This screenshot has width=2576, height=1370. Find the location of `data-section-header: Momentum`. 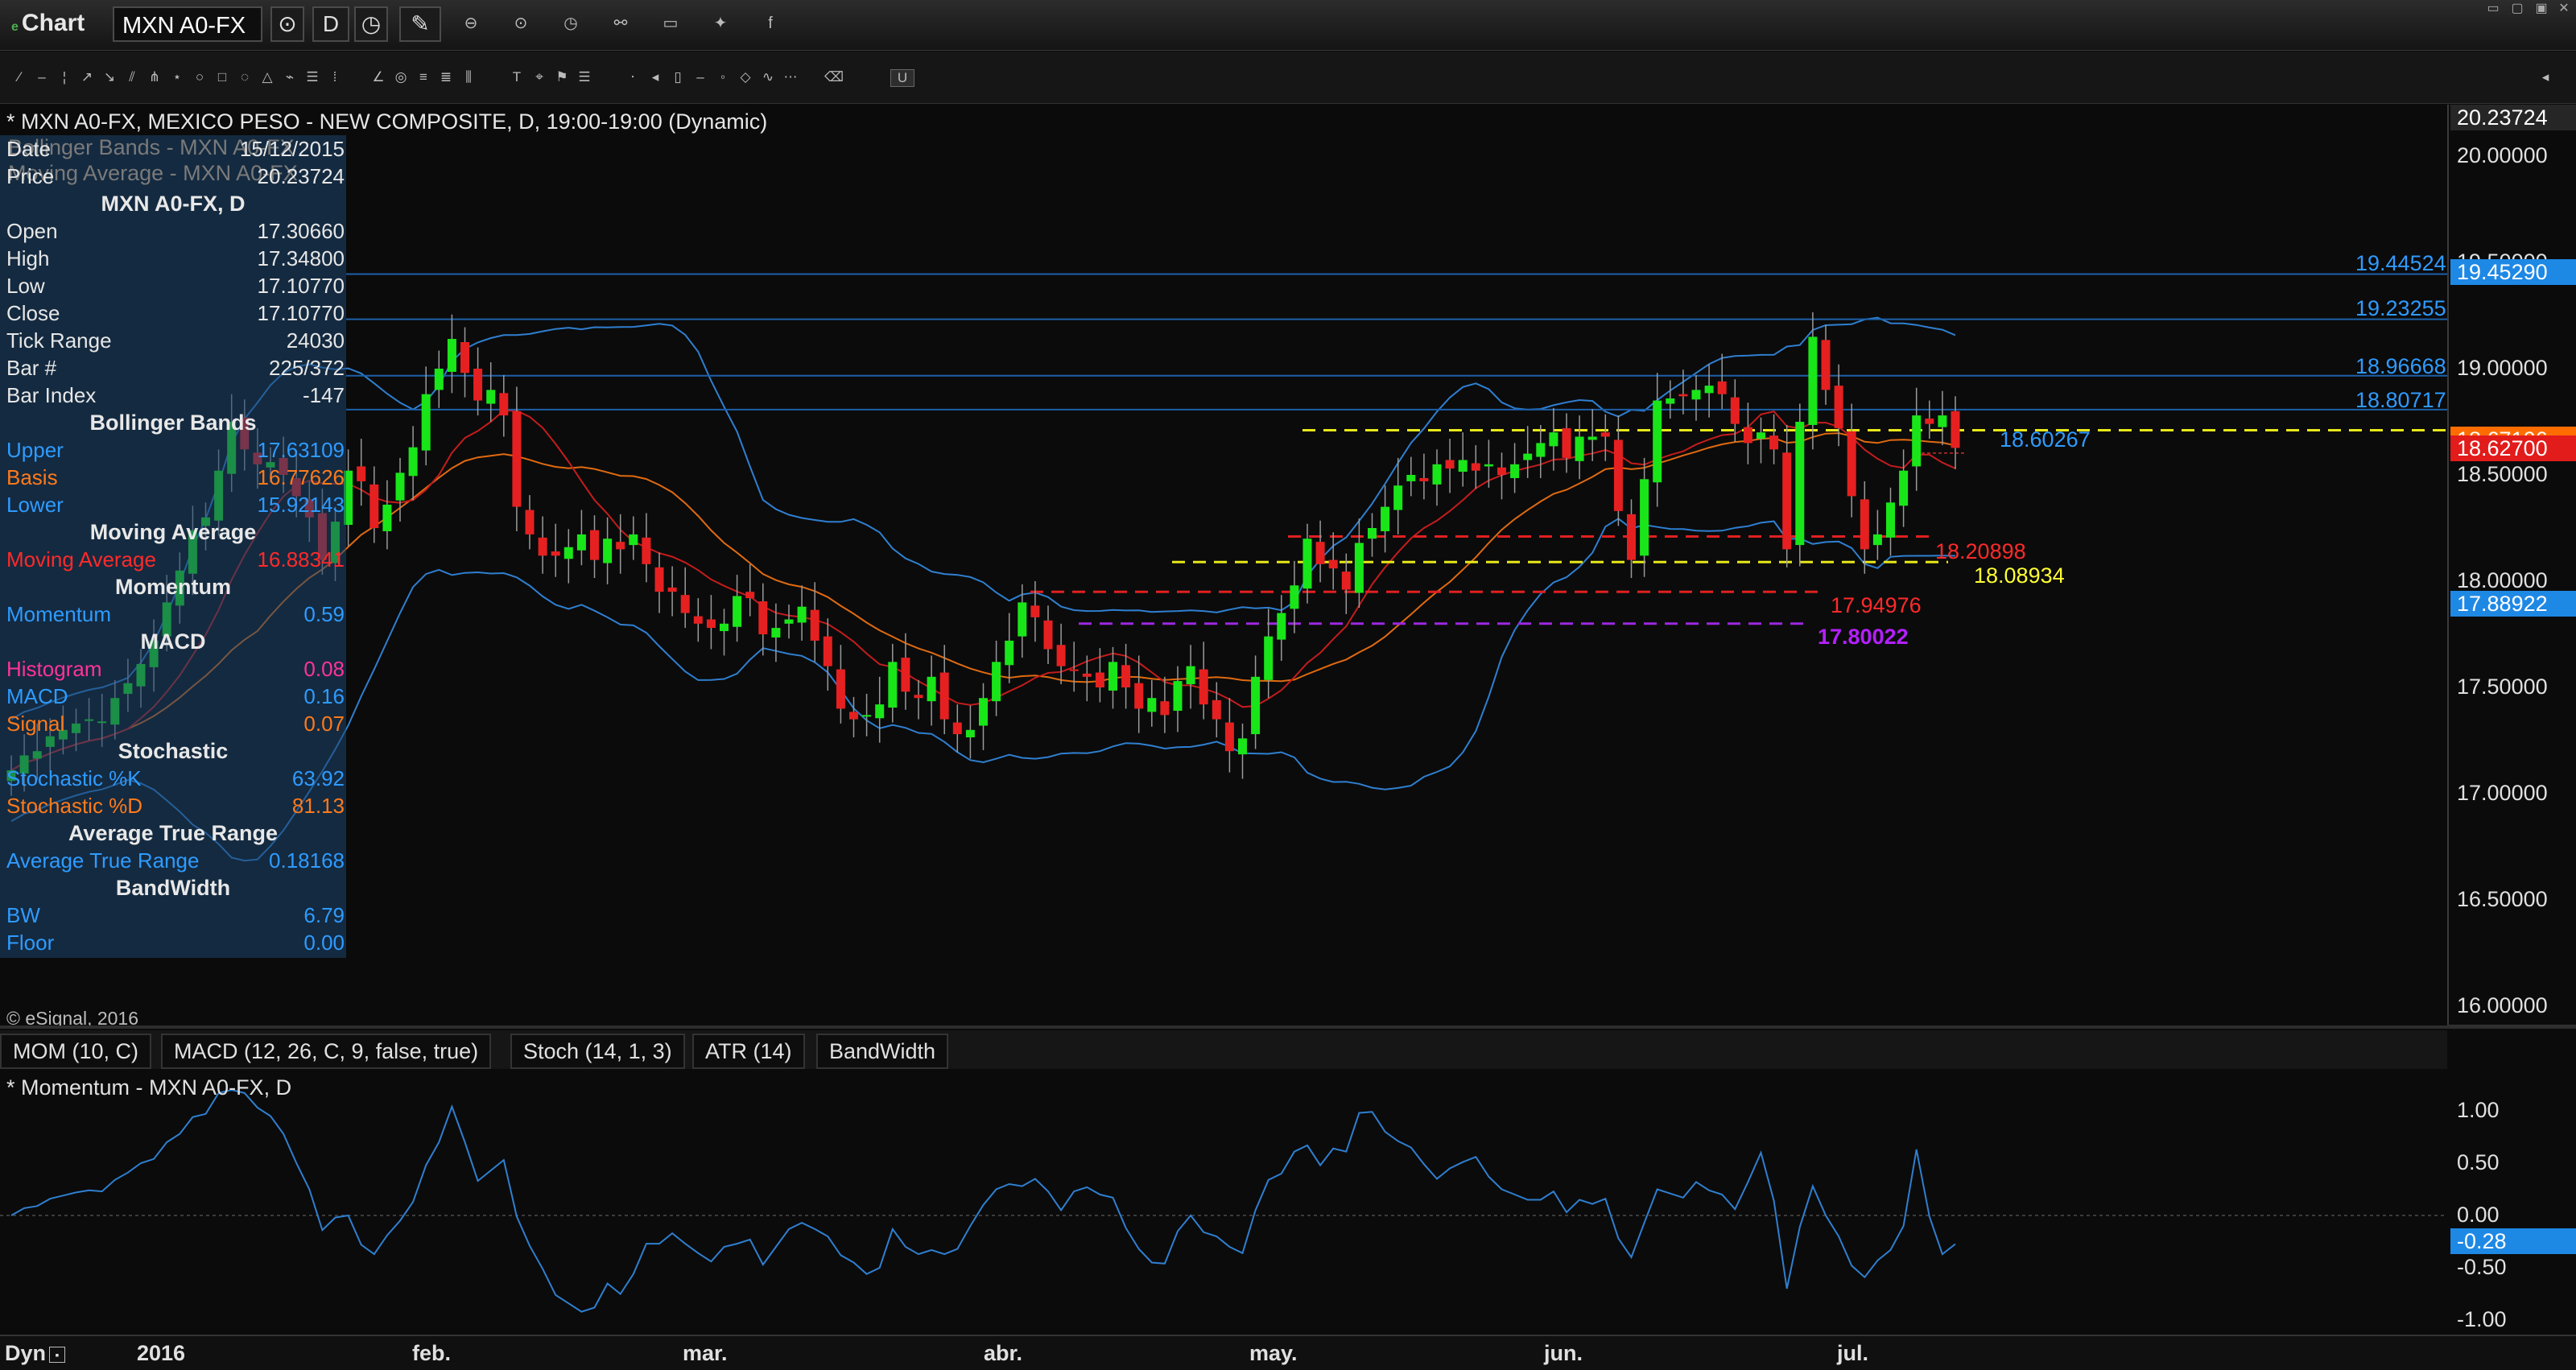

data-section-header: Momentum is located at coordinates (173, 587).